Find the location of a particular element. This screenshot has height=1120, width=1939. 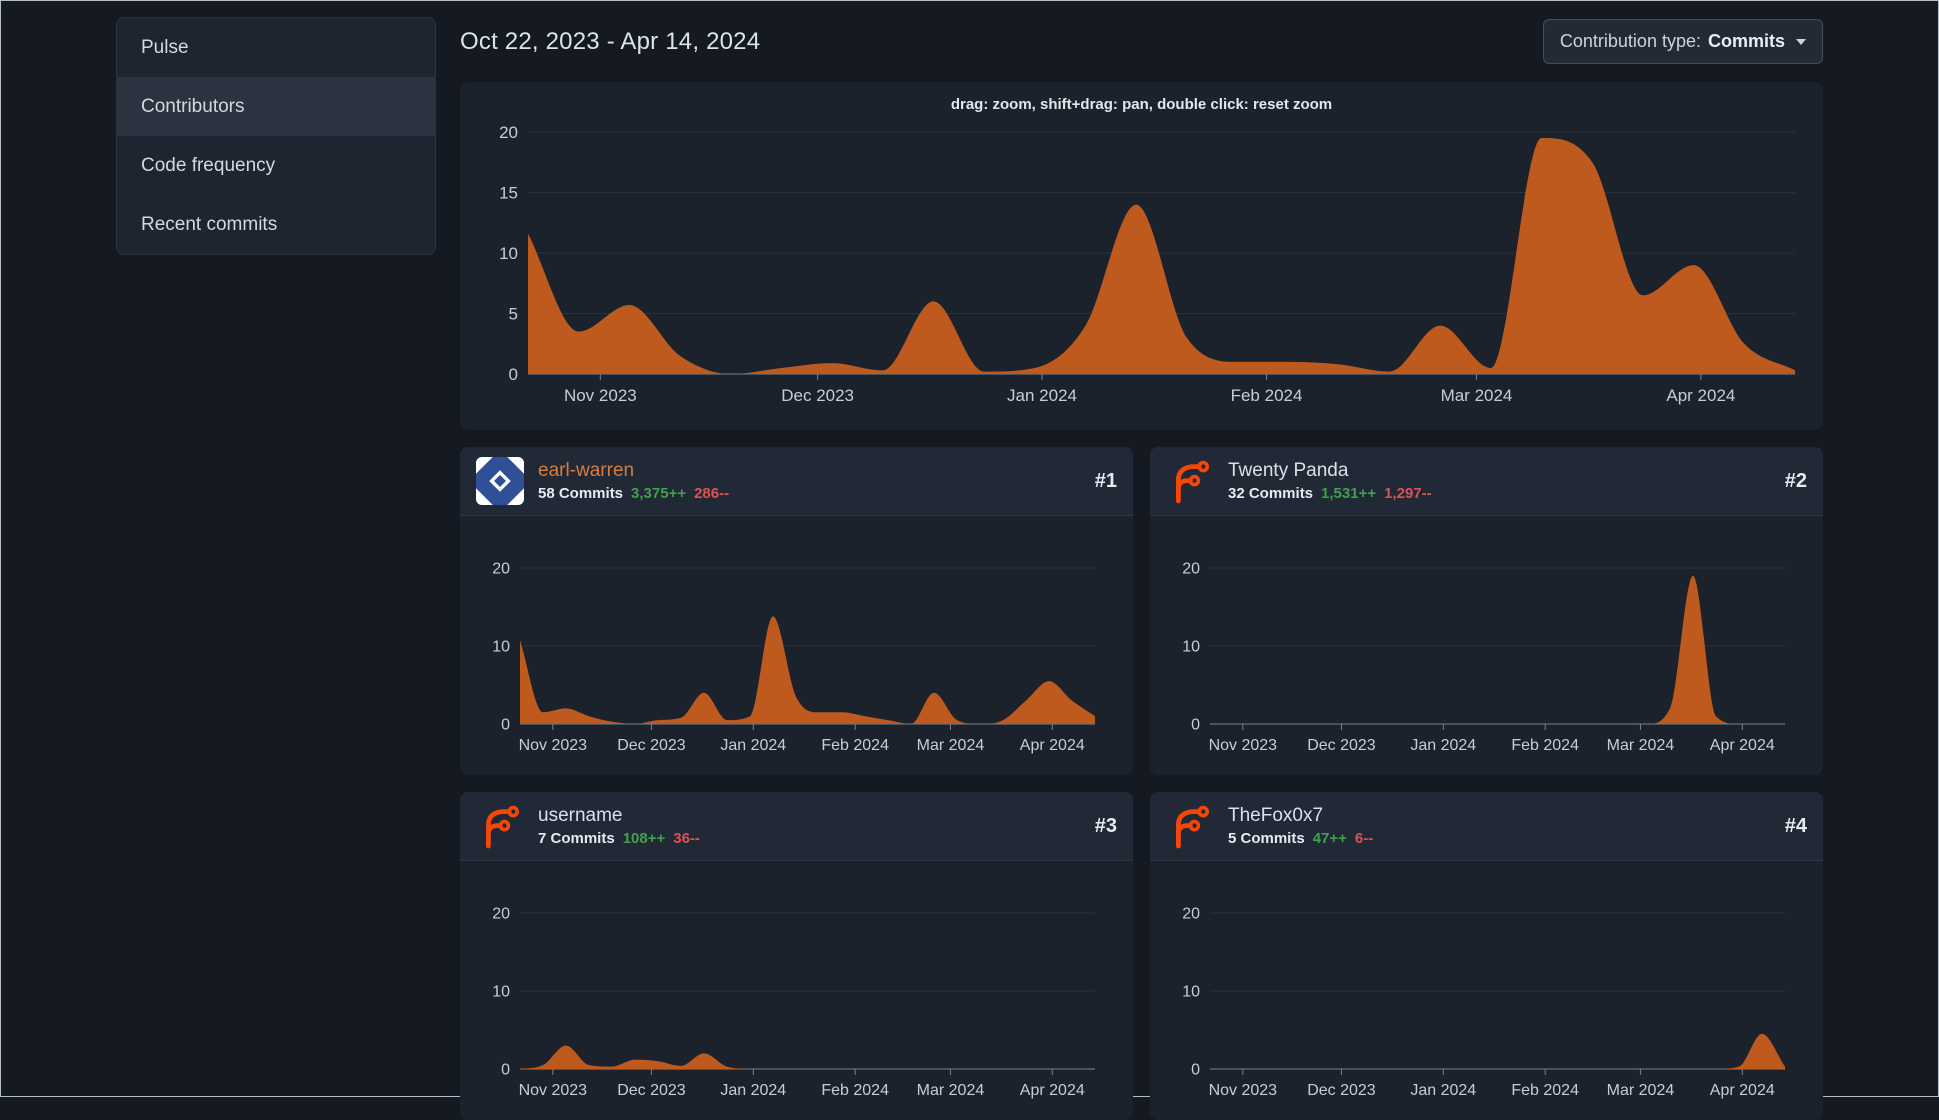

contributor-meta: Twenty Panda 32 Commits 1,531++ 1,297-- is located at coordinates (1330, 481).